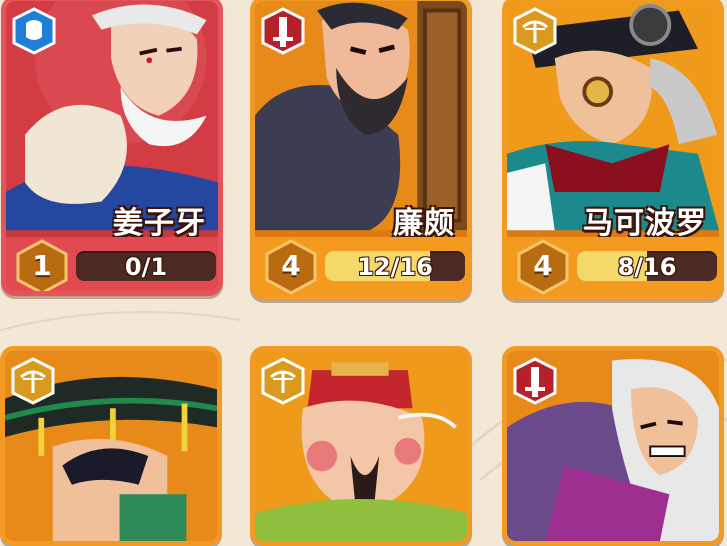 Image resolution: width=727 pixels, height=546 pixels. Describe the element at coordinates (42, 265) in the screenshot. I see `hero-level: 1` at that location.